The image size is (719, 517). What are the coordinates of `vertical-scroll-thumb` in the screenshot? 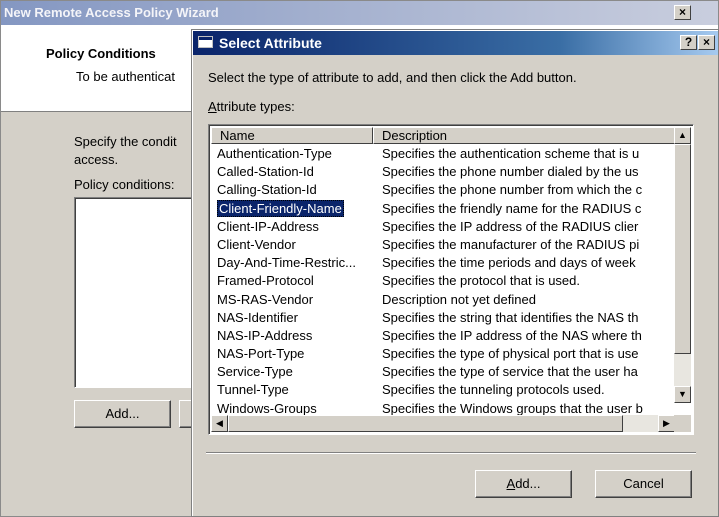 It's located at (682, 249).